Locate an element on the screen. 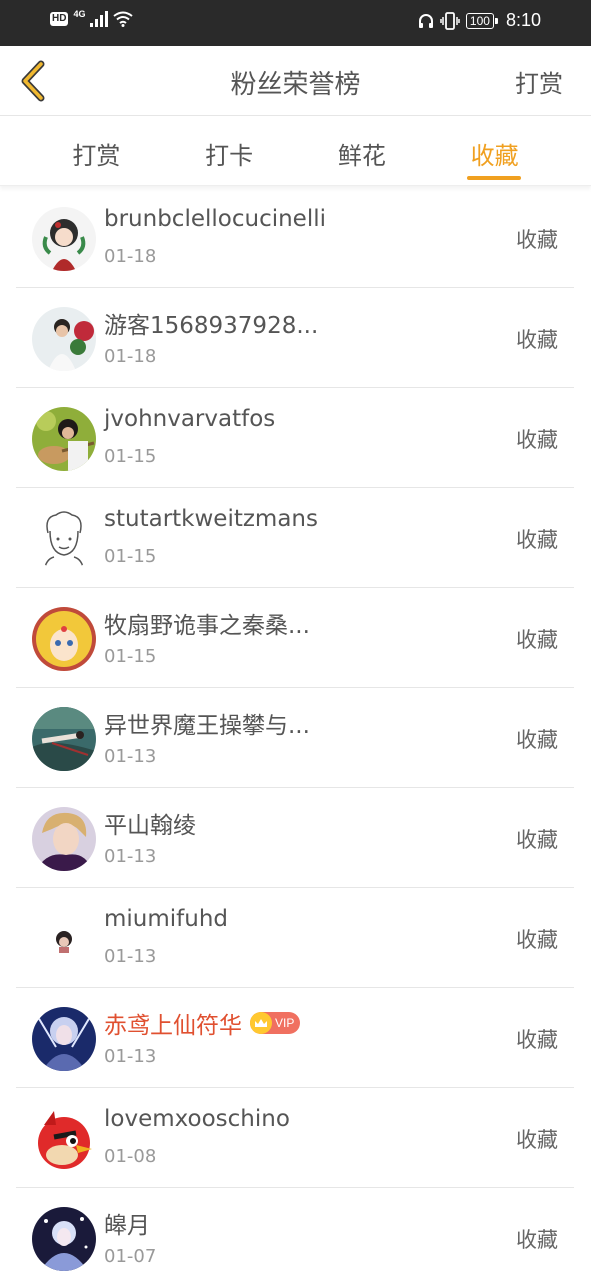 The image size is (591, 1280). tab-reward: 打赏 is located at coordinates (96, 150).